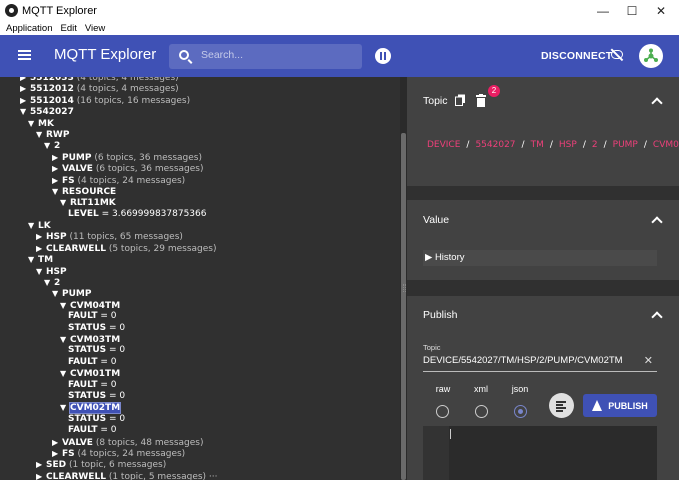 The image size is (679, 480). What do you see at coordinates (24, 55) in the screenshot?
I see `menu-icon` at bounding box center [24, 55].